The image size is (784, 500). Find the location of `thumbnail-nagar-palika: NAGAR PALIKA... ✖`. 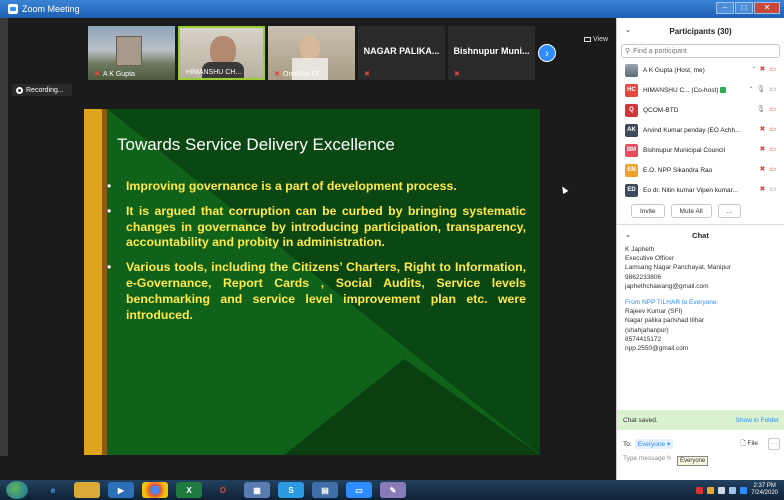

thumbnail-nagar-palika: NAGAR PALIKA... ✖ is located at coordinates (401, 53).